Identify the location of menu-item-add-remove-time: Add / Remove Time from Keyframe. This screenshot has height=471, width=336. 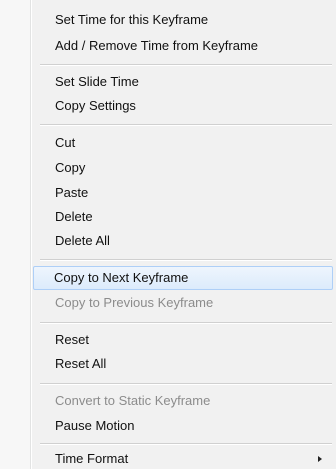
(184, 46).